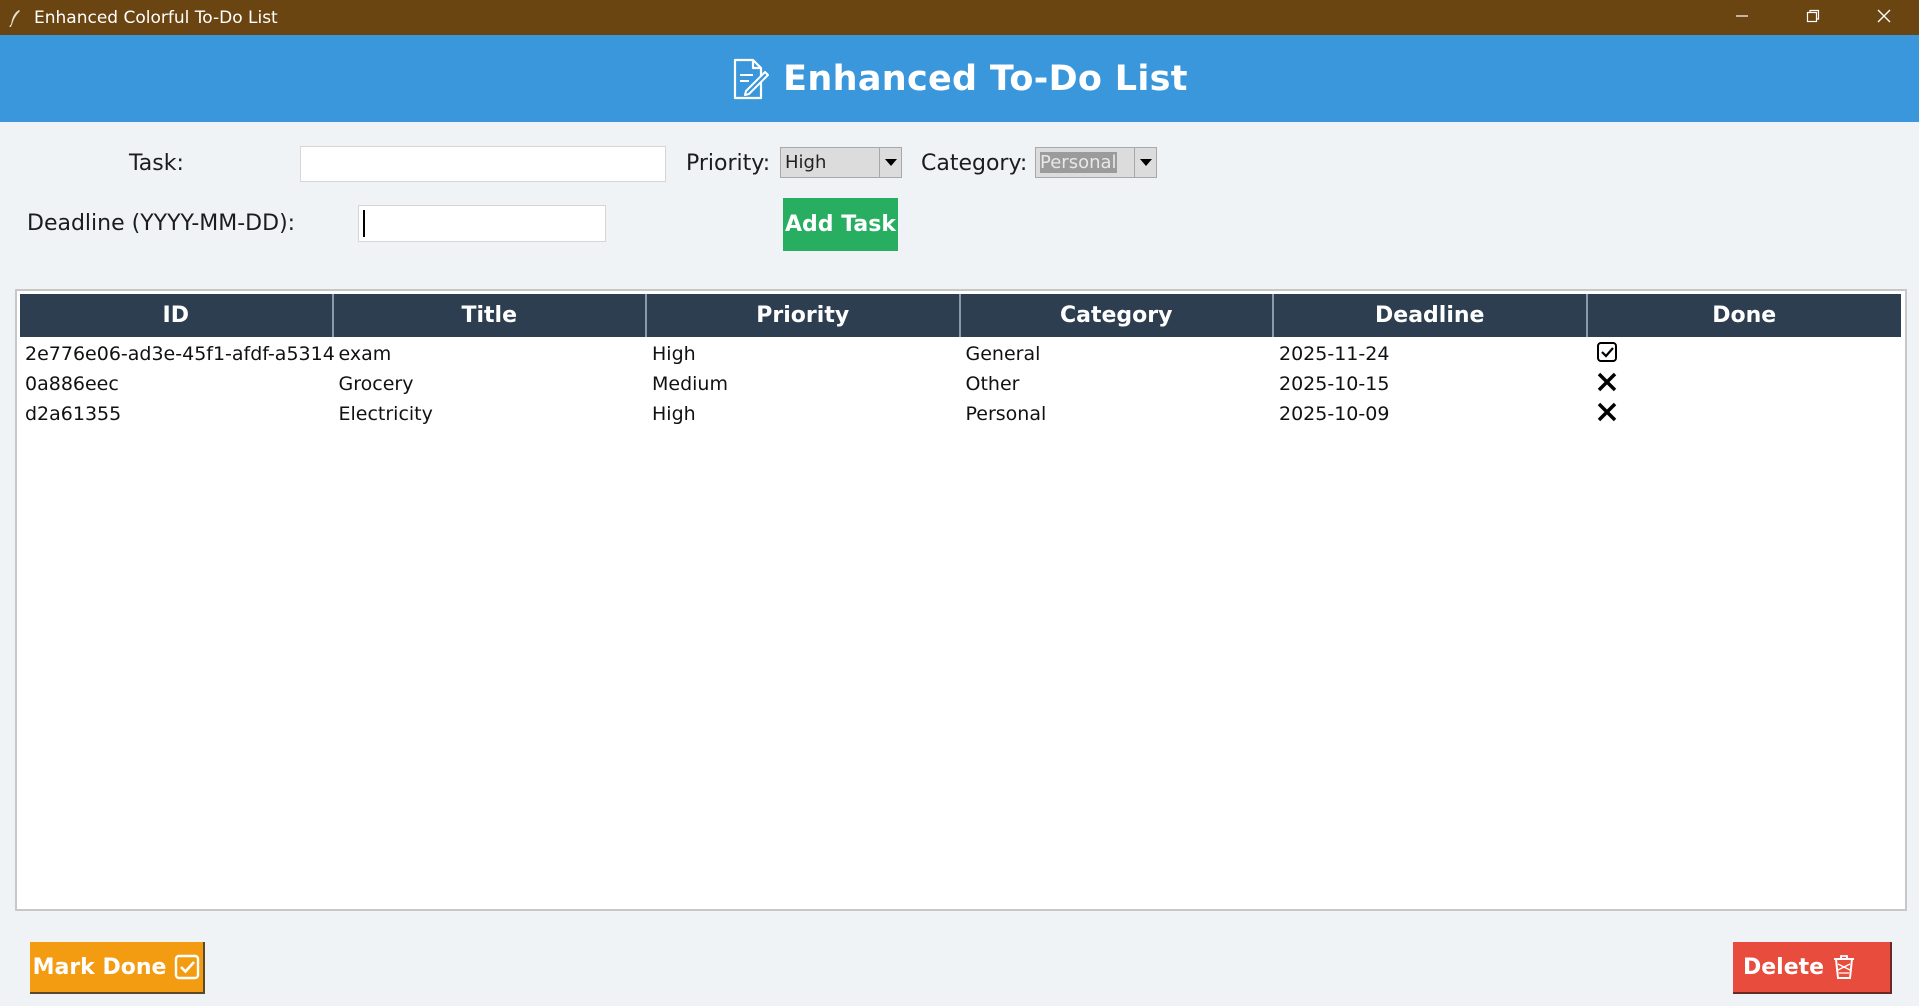 Image resolution: width=1919 pixels, height=1006 pixels. Describe the element at coordinates (1784, 967) in the screenshot. I see `delete-label: Delete` at that location.